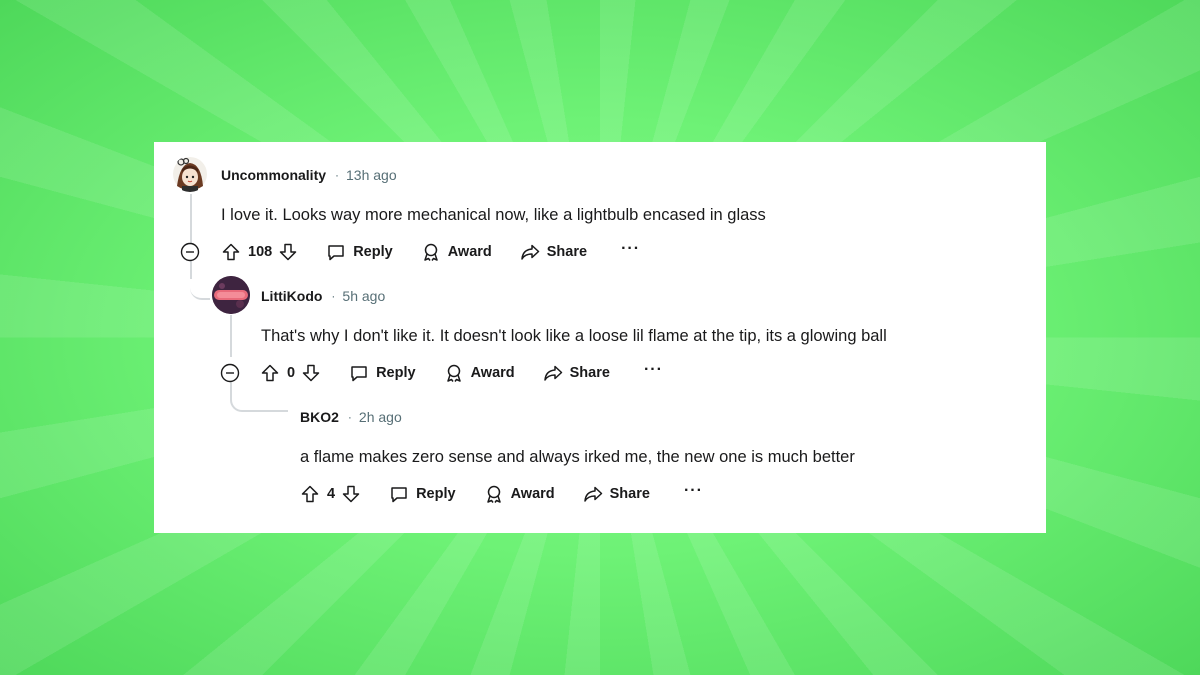 This screenshot has height=675, width=1200. What do you see at coordinates (363, 296) in the screenshot?
I see `timestamp: 5h ago` at bounding box center [363, 296].